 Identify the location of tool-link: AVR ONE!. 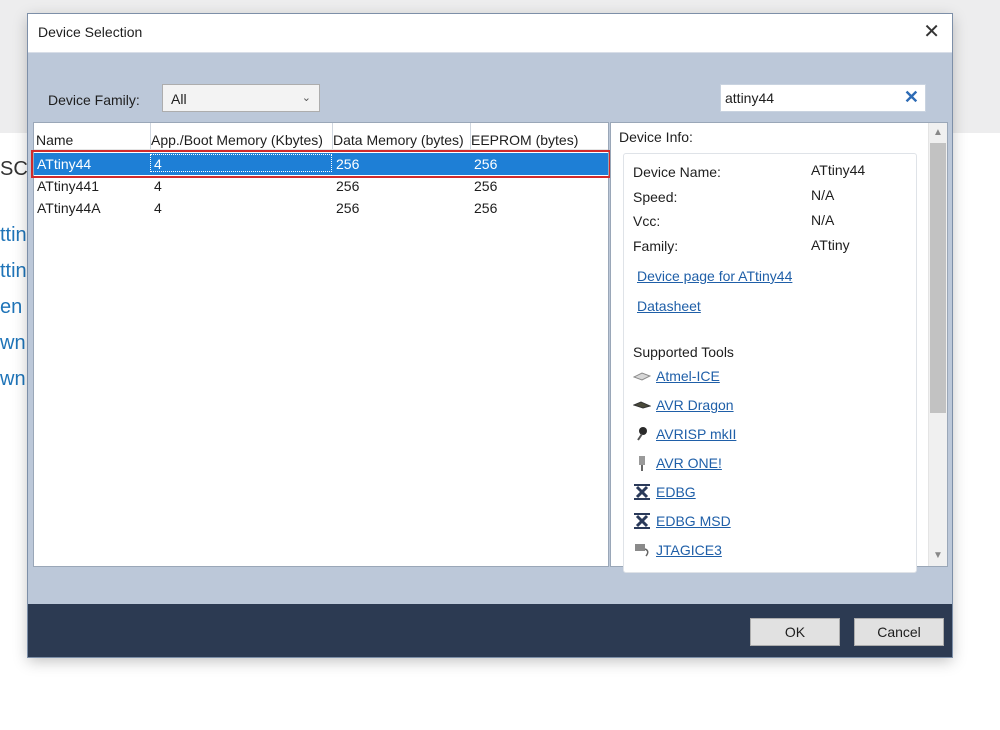
(689, 463).